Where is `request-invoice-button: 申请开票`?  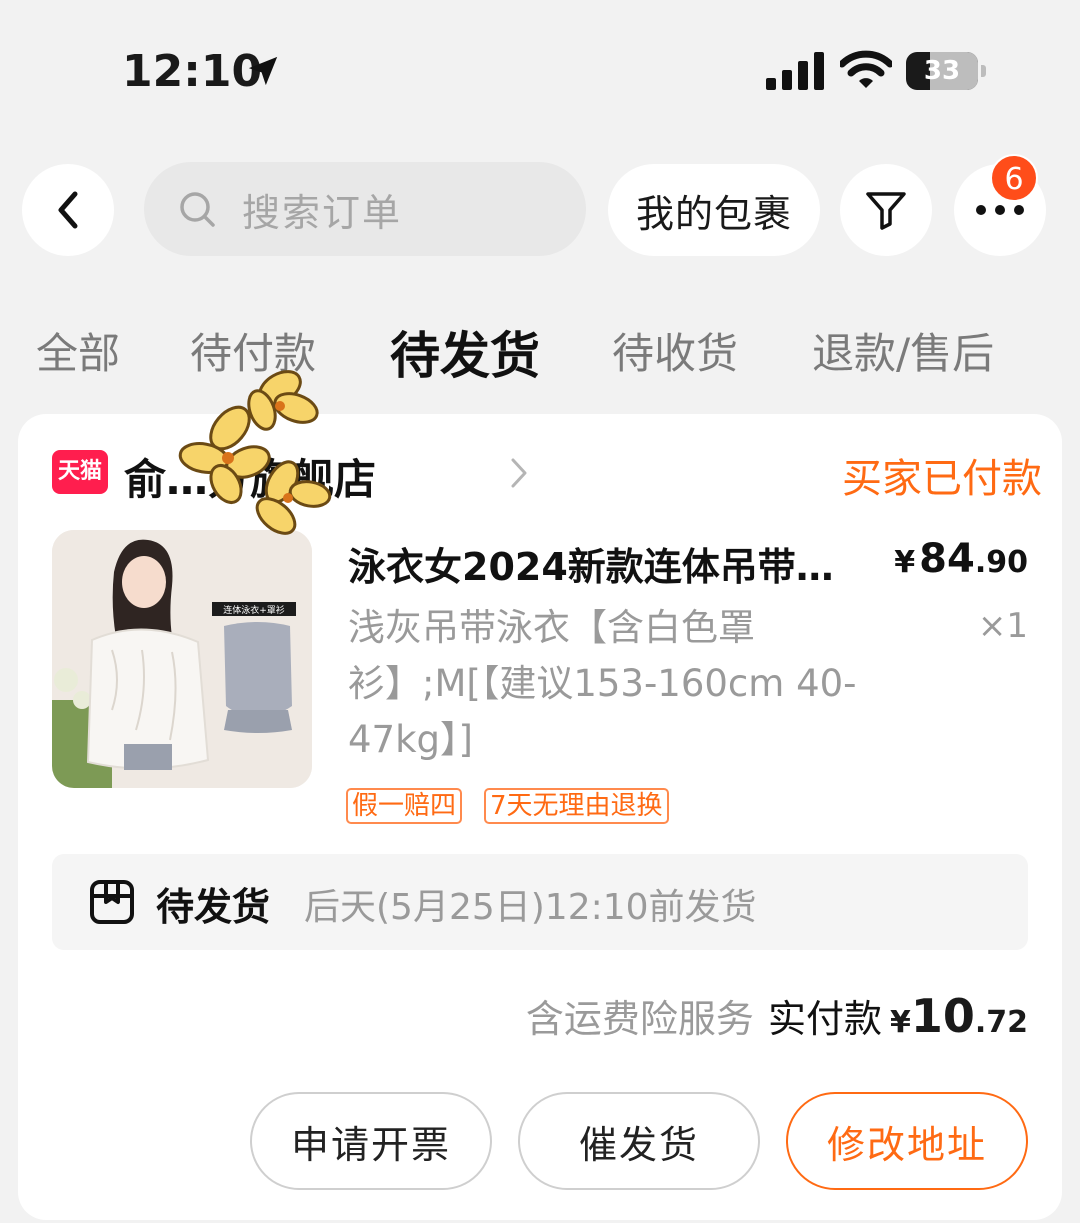
request-invoice-button: 申请开票 is located at coordinates (371, 1141).